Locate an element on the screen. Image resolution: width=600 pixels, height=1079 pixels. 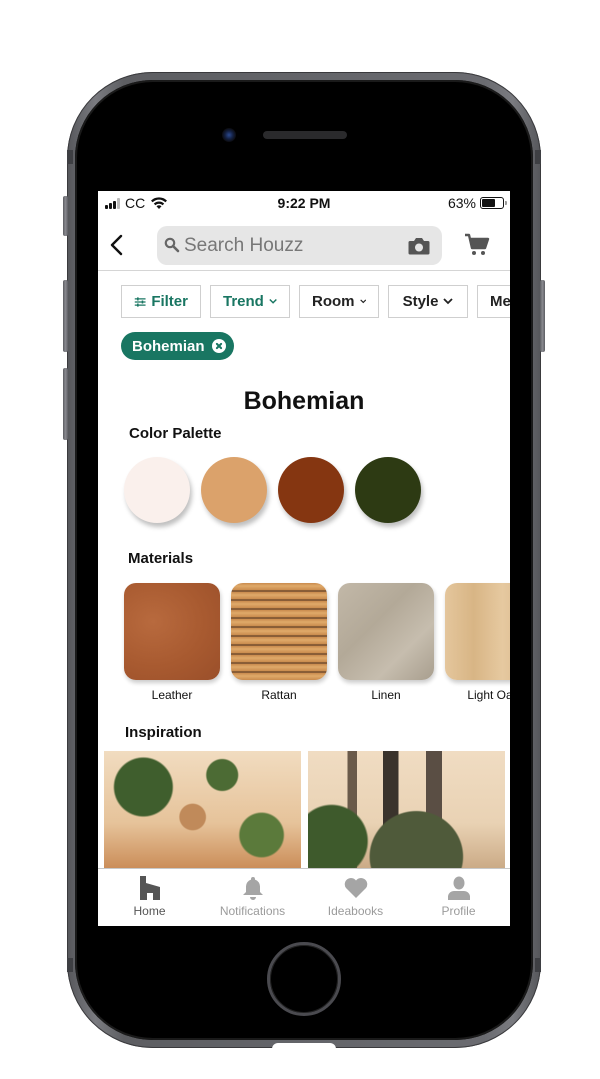
tab-ideabooks: Ideabooks is located at coordinates (355, 897).